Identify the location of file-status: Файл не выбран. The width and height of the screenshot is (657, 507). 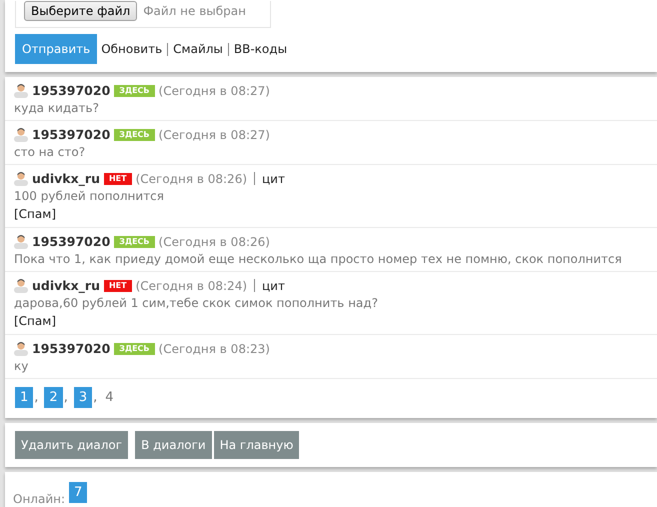
(194, 11).